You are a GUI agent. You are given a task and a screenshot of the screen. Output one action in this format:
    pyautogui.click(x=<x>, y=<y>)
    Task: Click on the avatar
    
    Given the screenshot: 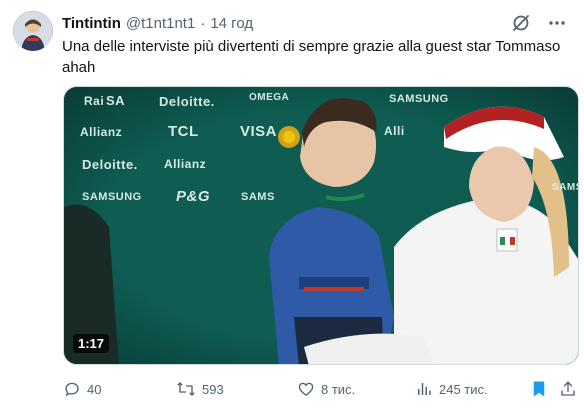 What is the action you would take?
    pyautogui.click(x=33, y=31)
    